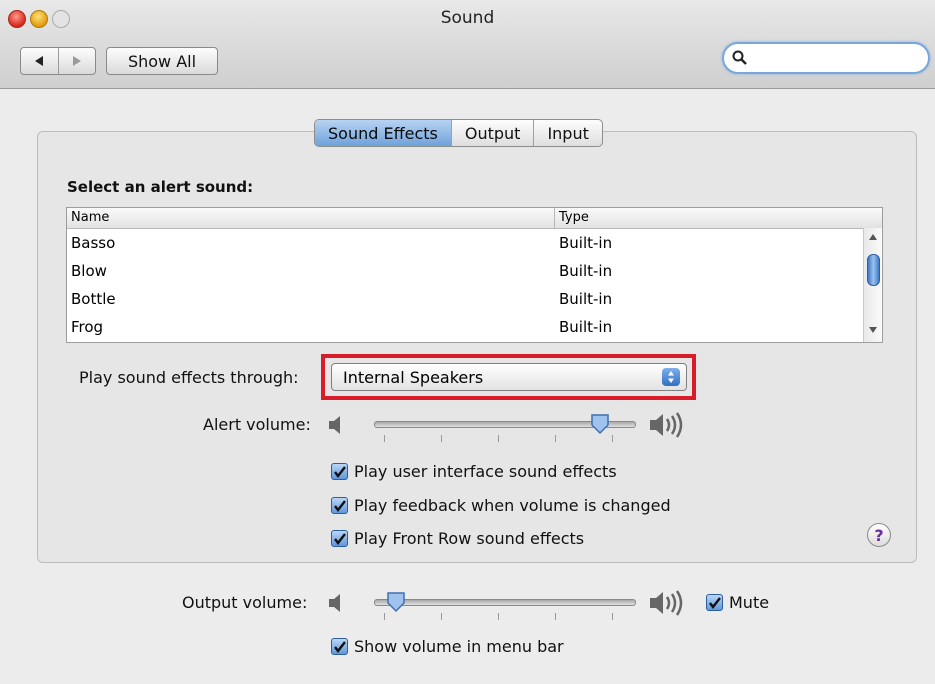 The image size is (935, 684). I want to click on mute-checkbox: Mute, so click(737, 602).